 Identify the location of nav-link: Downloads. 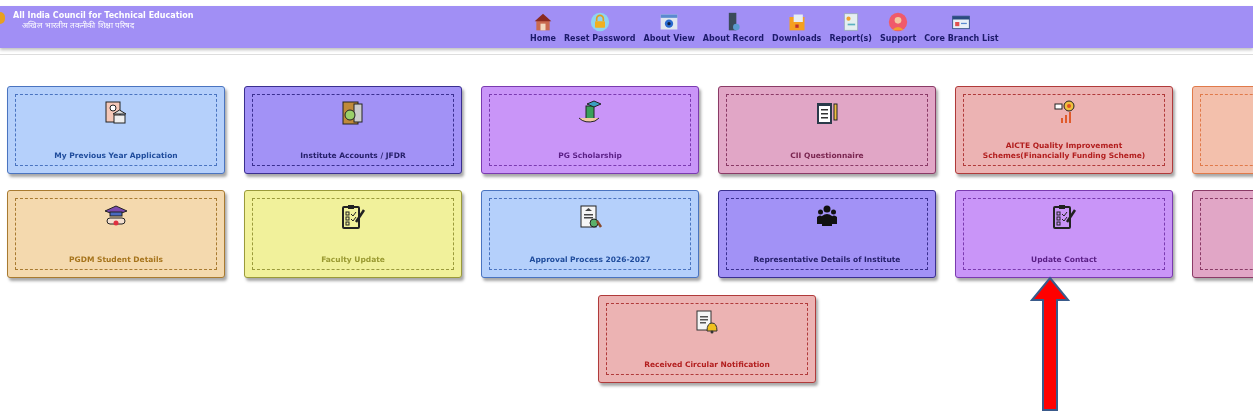
(797, 27).